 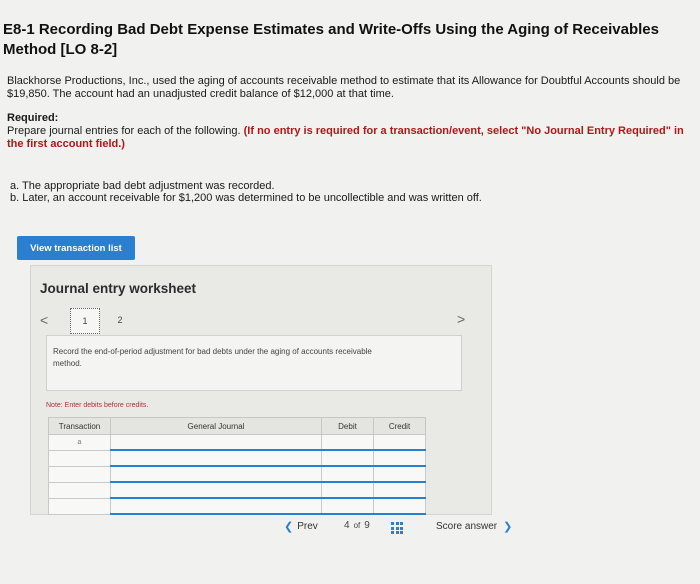 I want to click on counter-of: of, so click(x=357, y=525).